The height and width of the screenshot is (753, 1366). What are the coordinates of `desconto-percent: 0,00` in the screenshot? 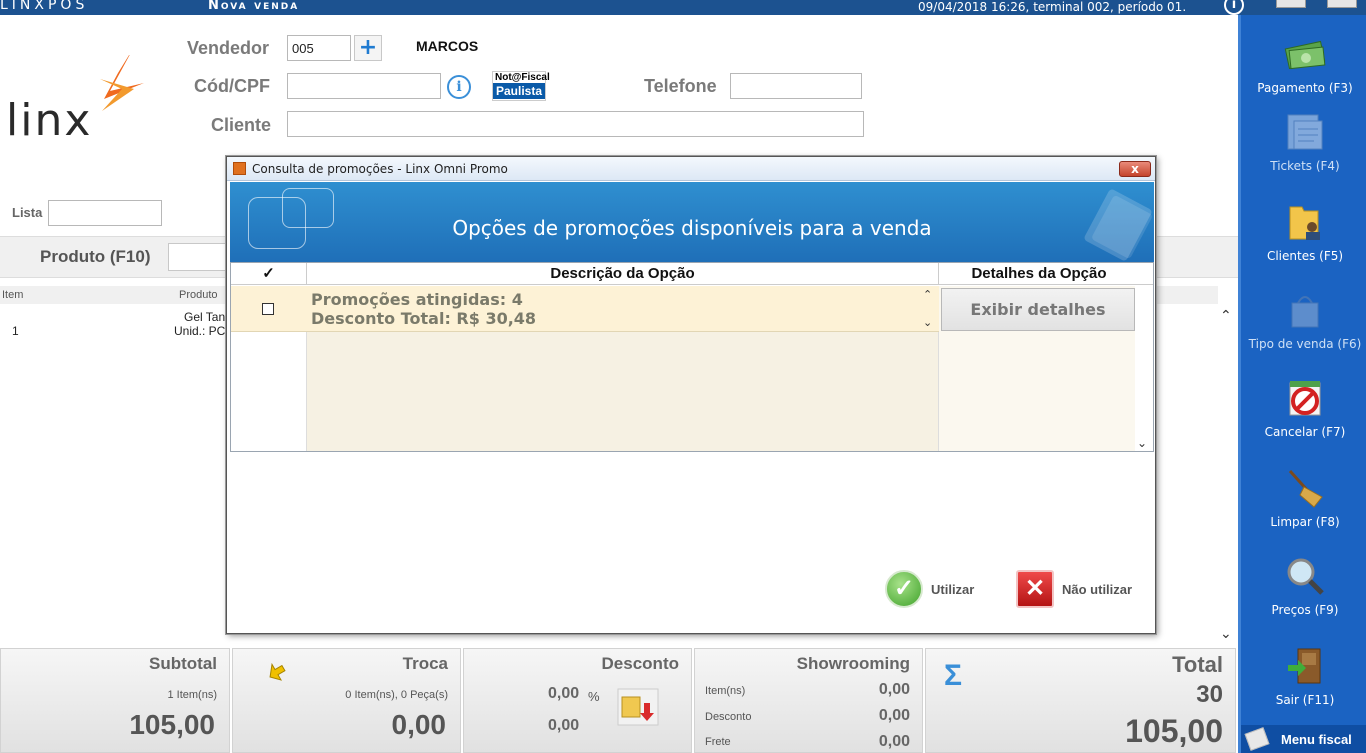 It's located at (564, 693).